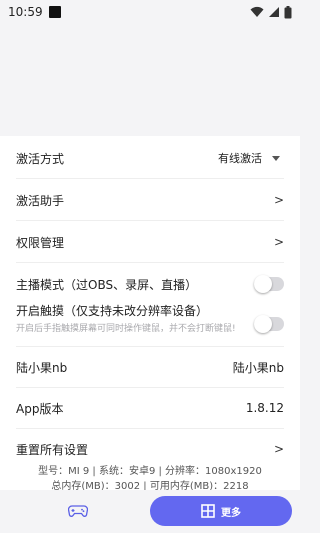  I want to click on app-version-label: App版本, so click(40, 408).